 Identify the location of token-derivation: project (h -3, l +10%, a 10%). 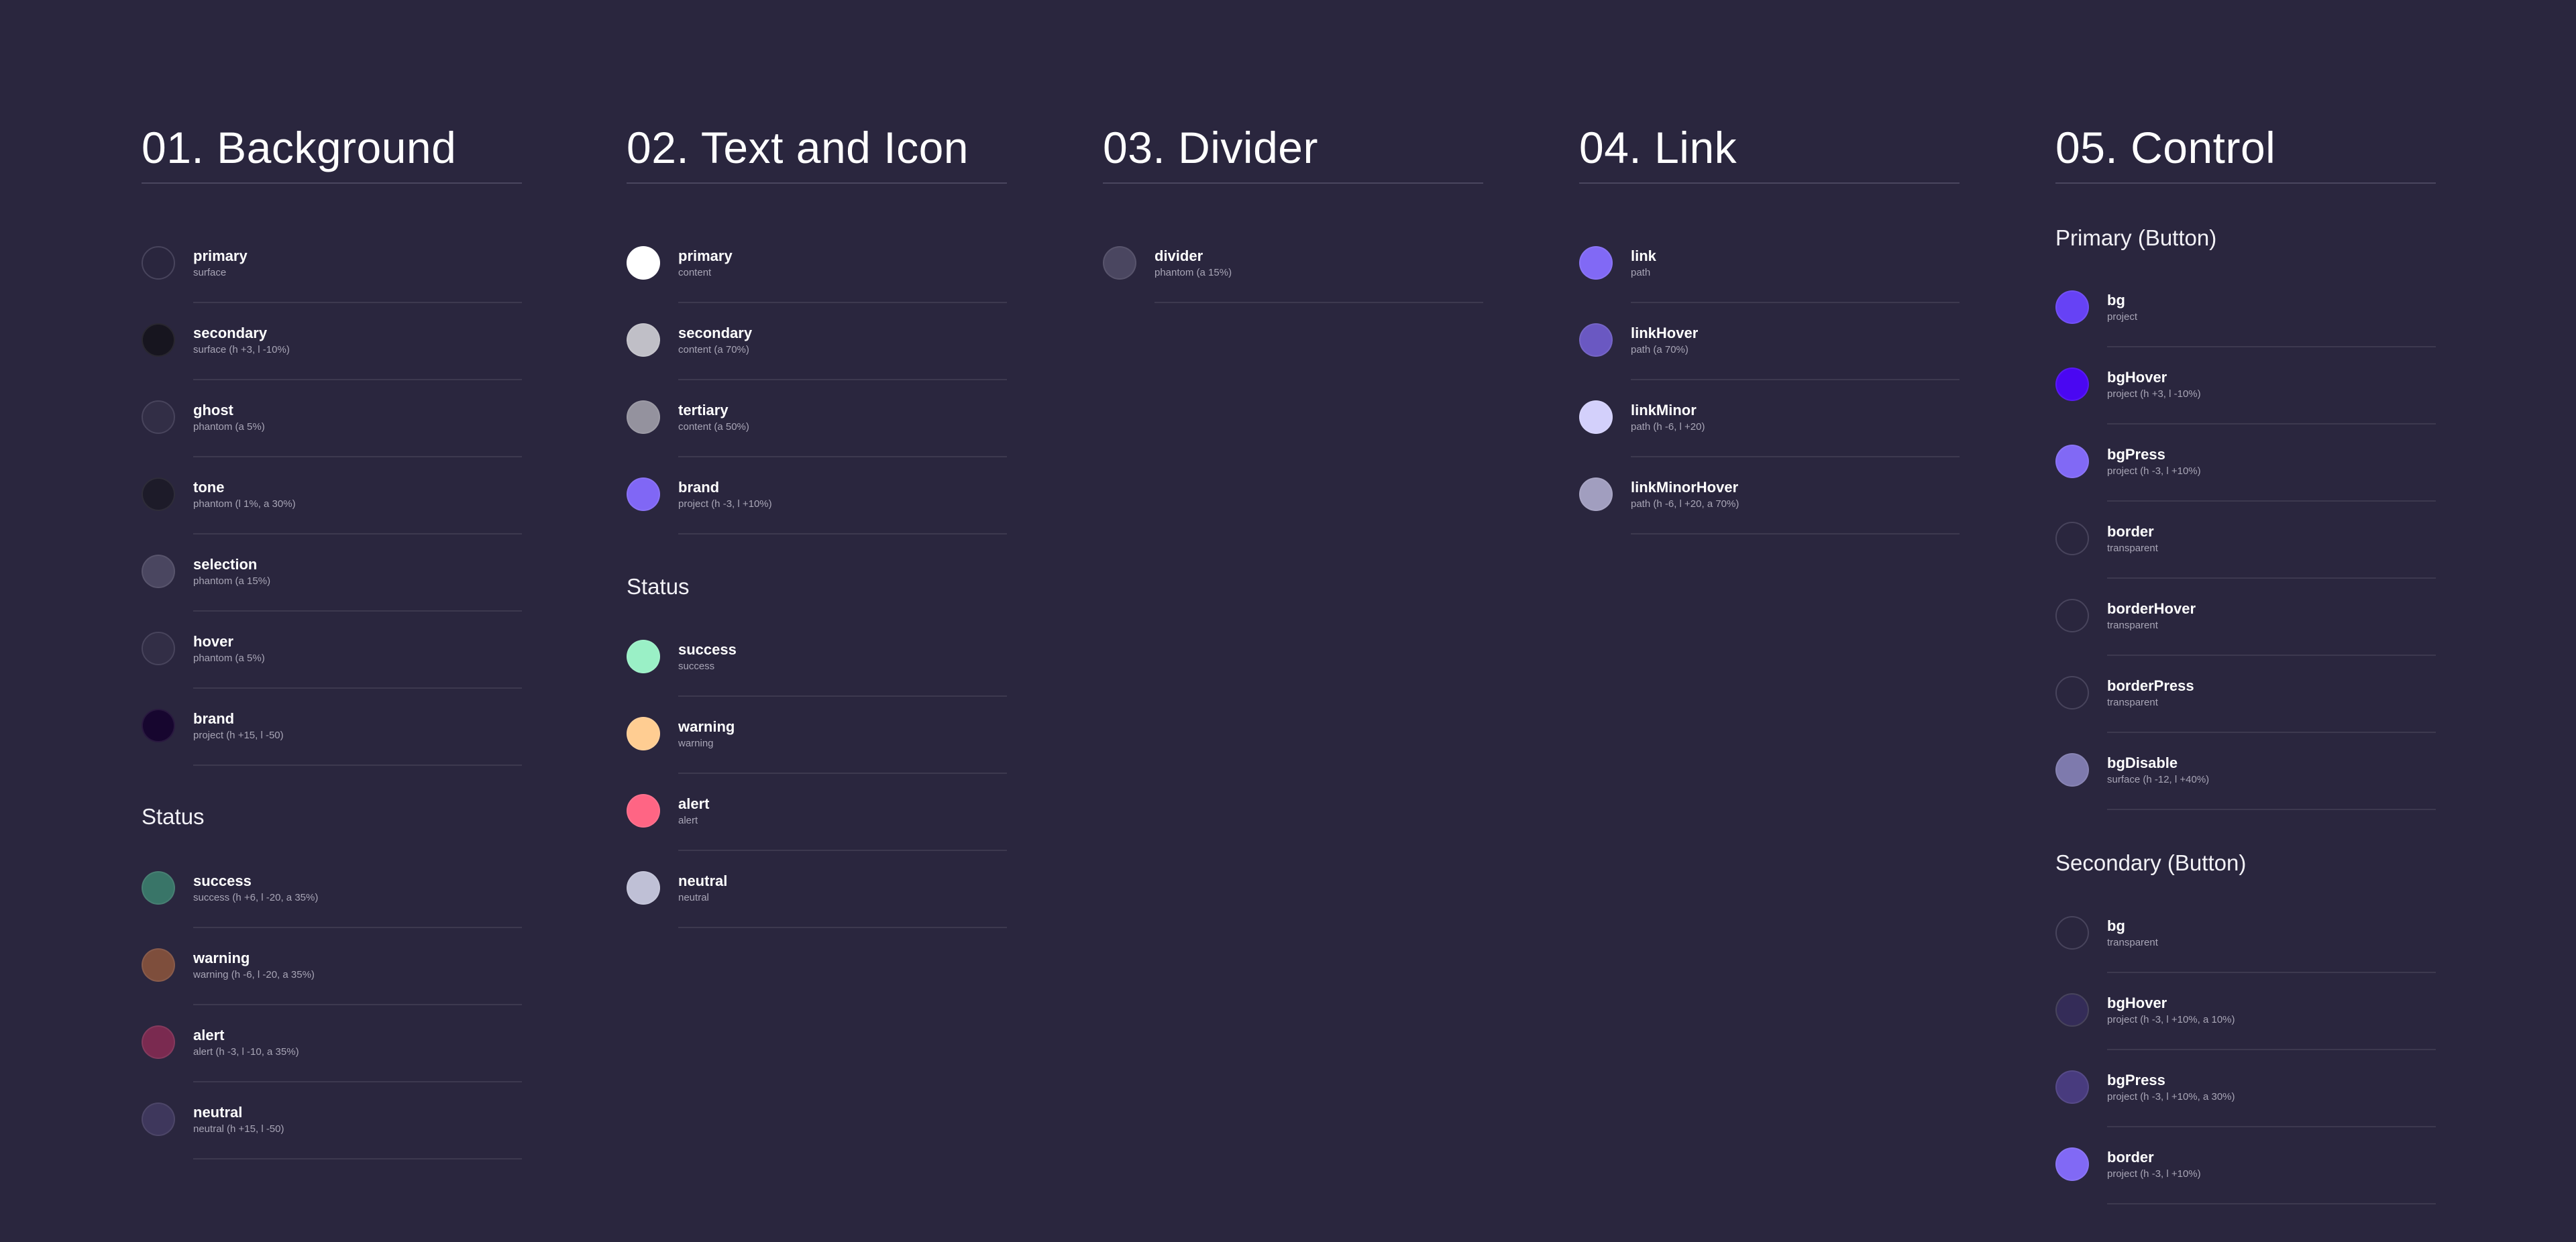
(2171, 1019).